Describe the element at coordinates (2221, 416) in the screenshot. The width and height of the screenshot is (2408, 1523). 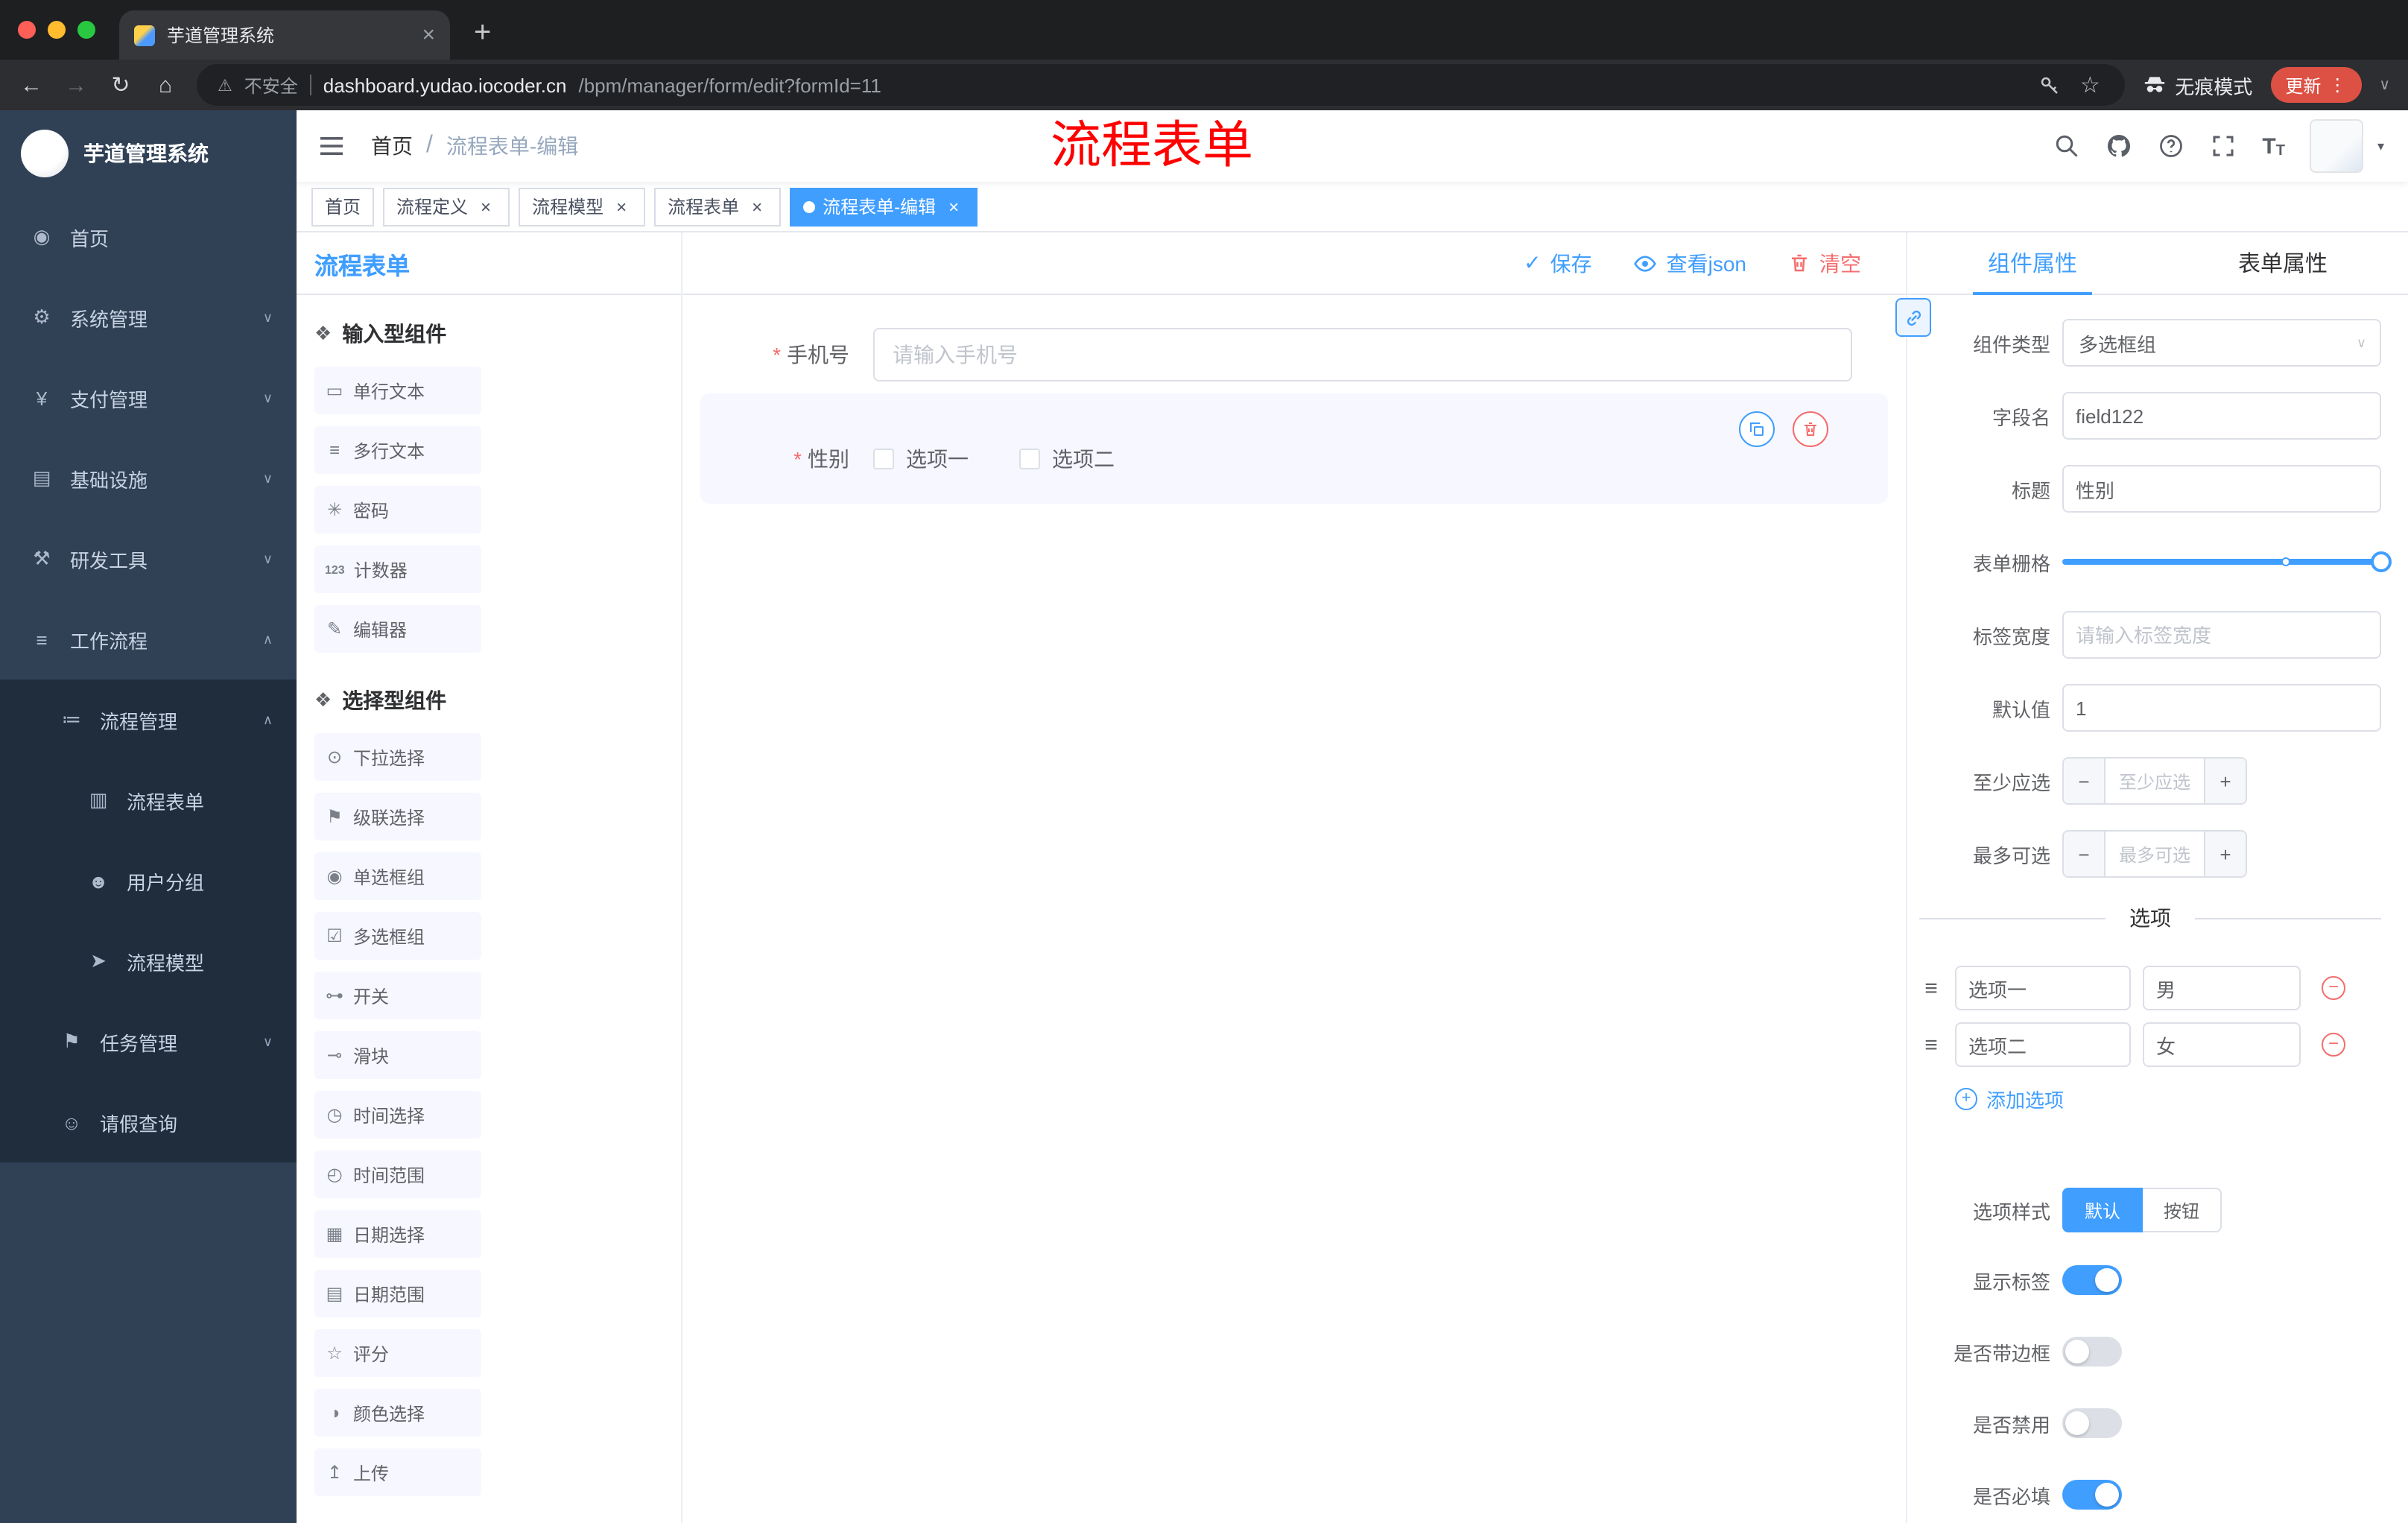
I see `field-name-input` at that location.